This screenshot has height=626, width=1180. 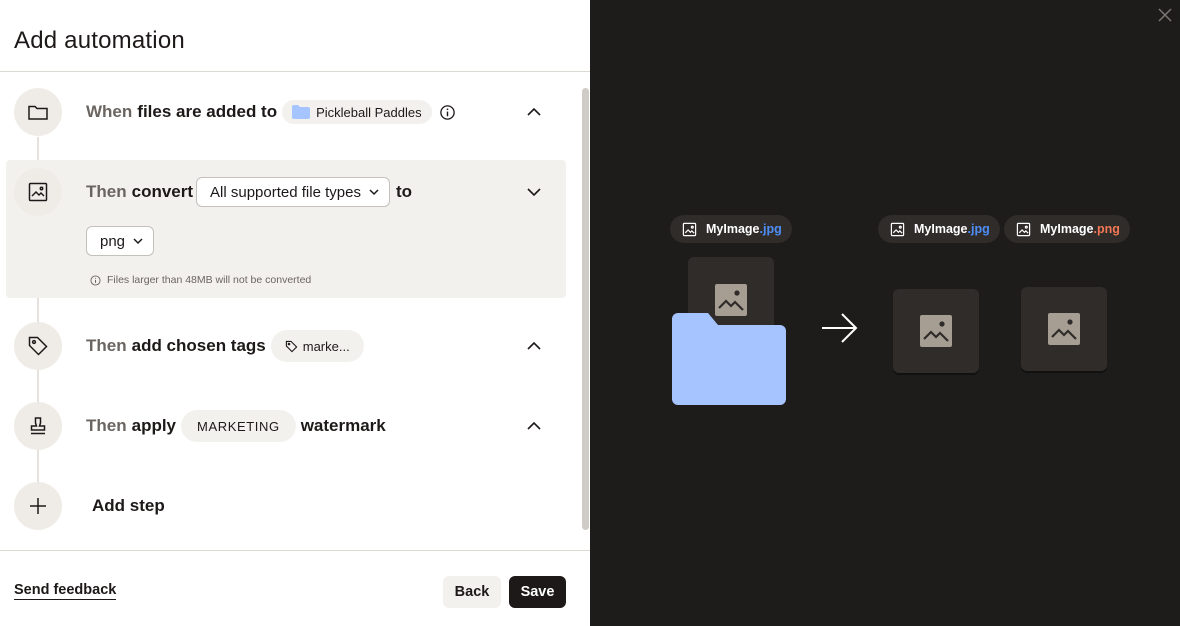 What do you see at coordinates (65, 591) in the screenshot?
I see `send-feedback-link: Send feedback` at bounding box center [65, 591].